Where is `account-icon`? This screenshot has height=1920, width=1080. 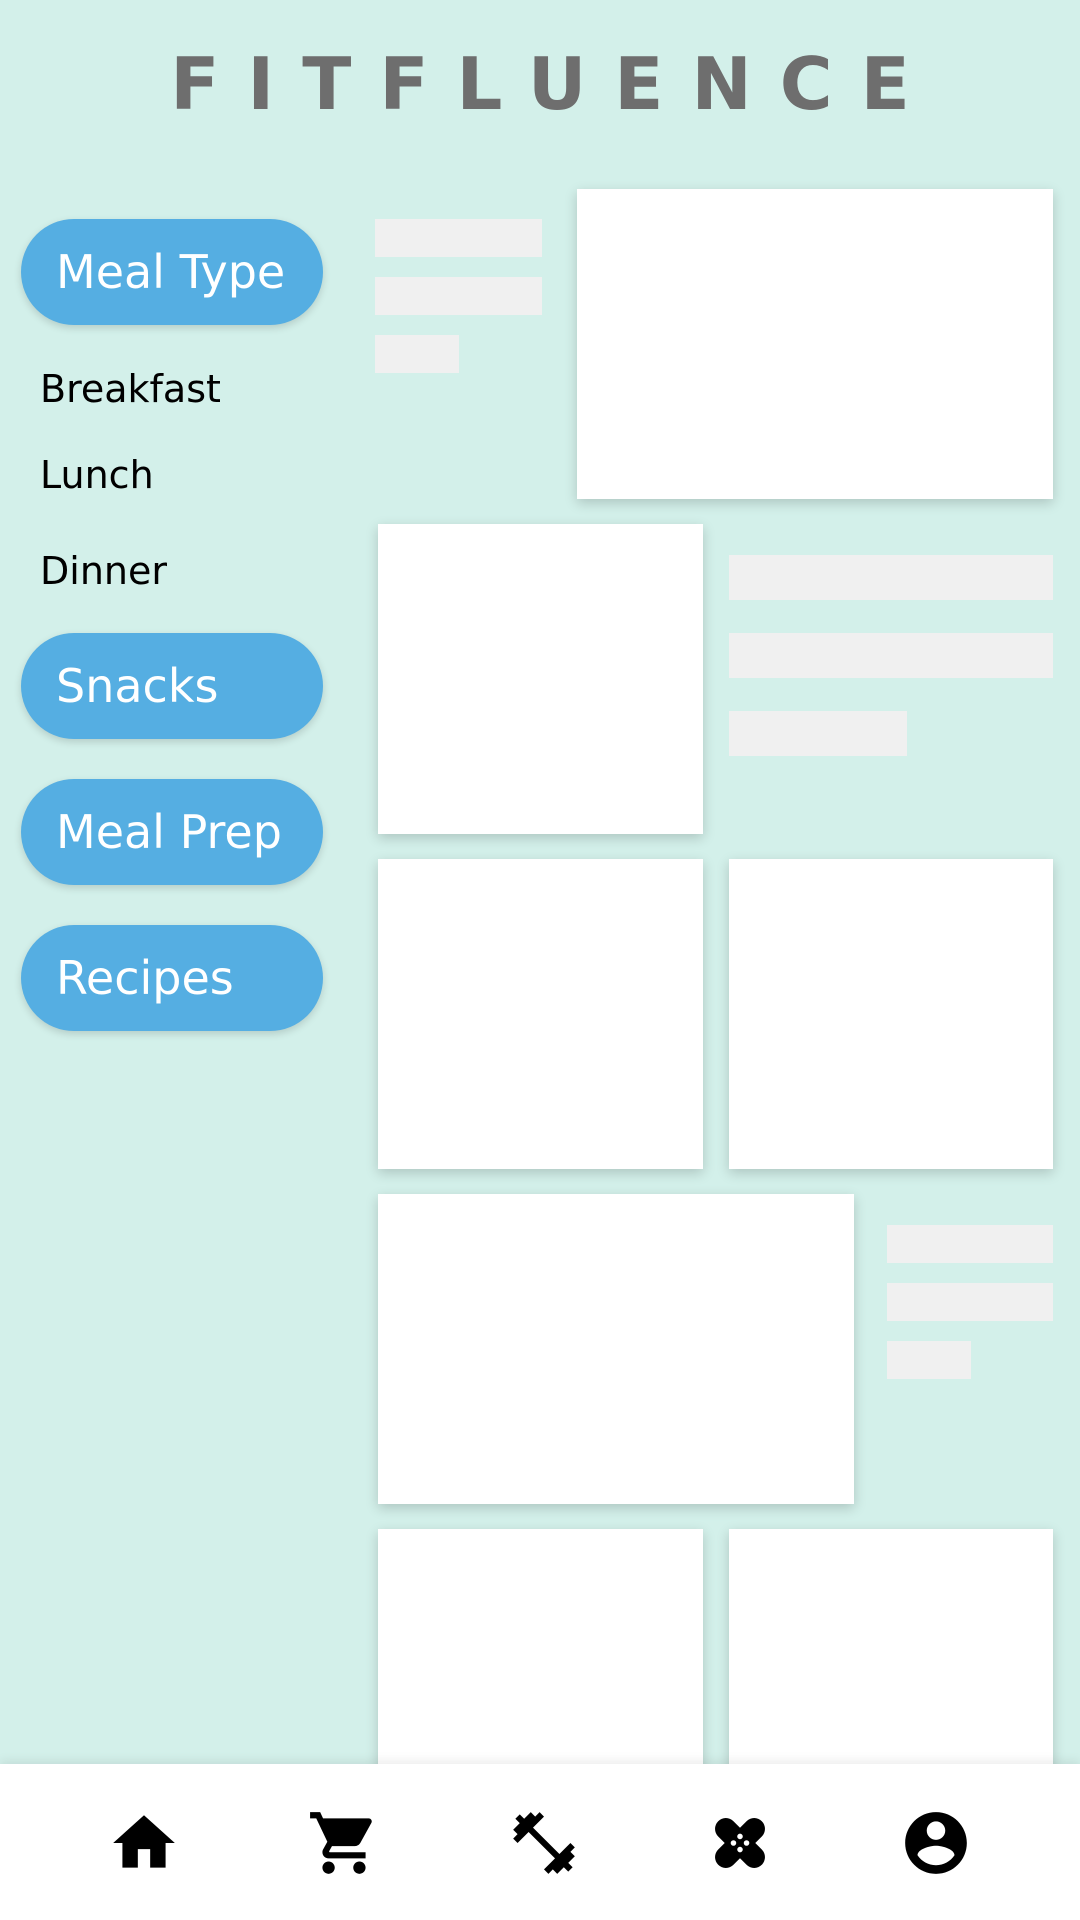 account-icon is located at coordinates (936, 1843).